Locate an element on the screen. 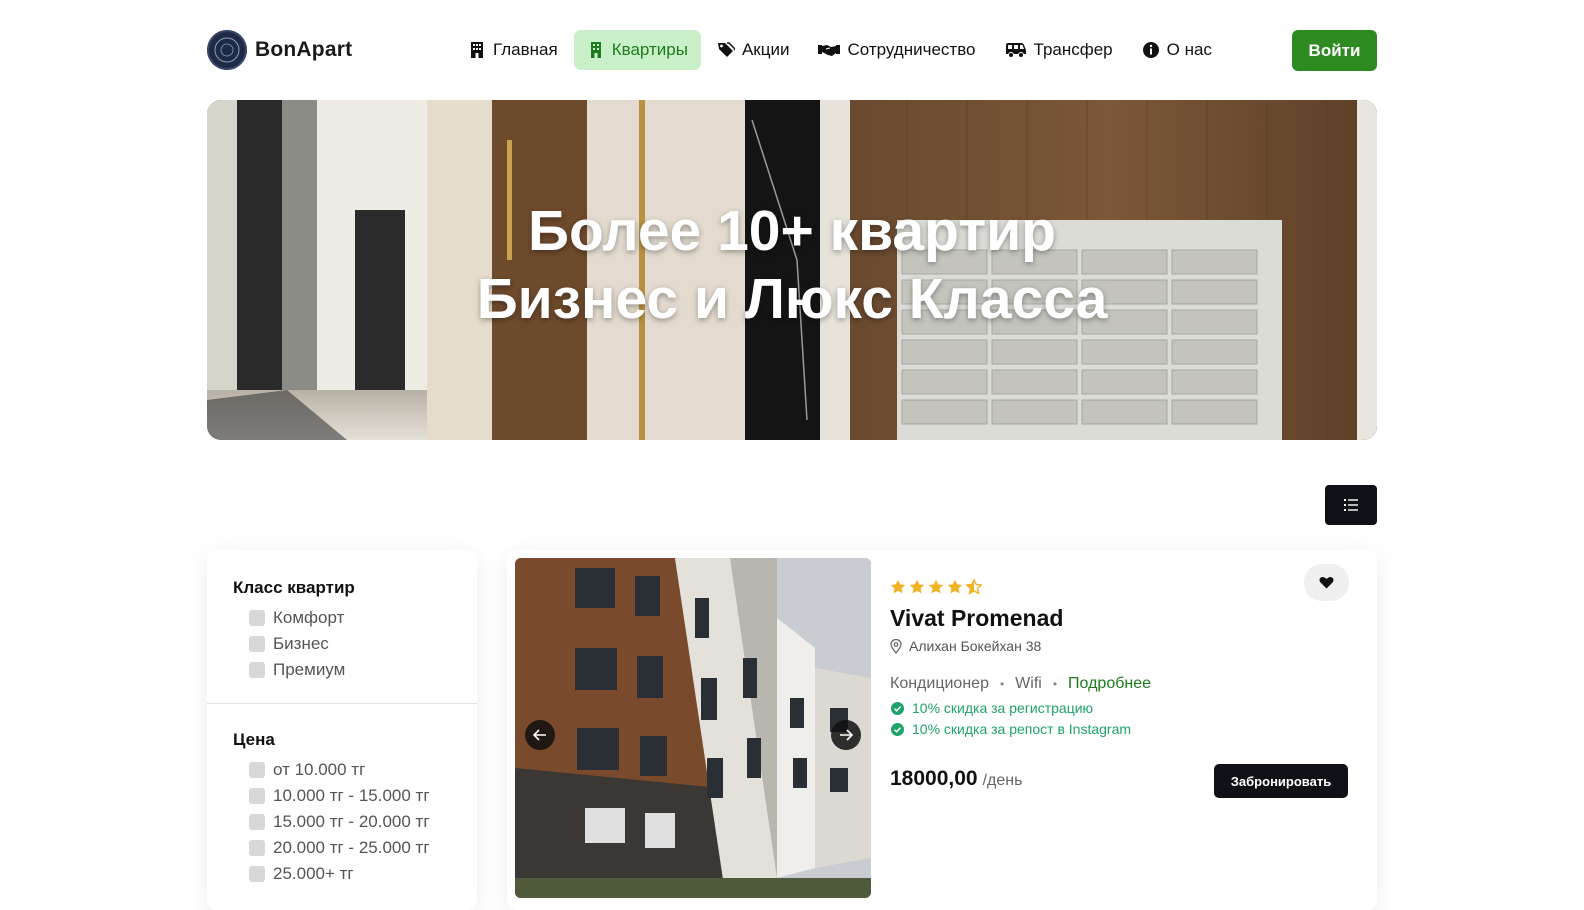  amenity-ac: Кондиционер is located at coordinates (939, 683).